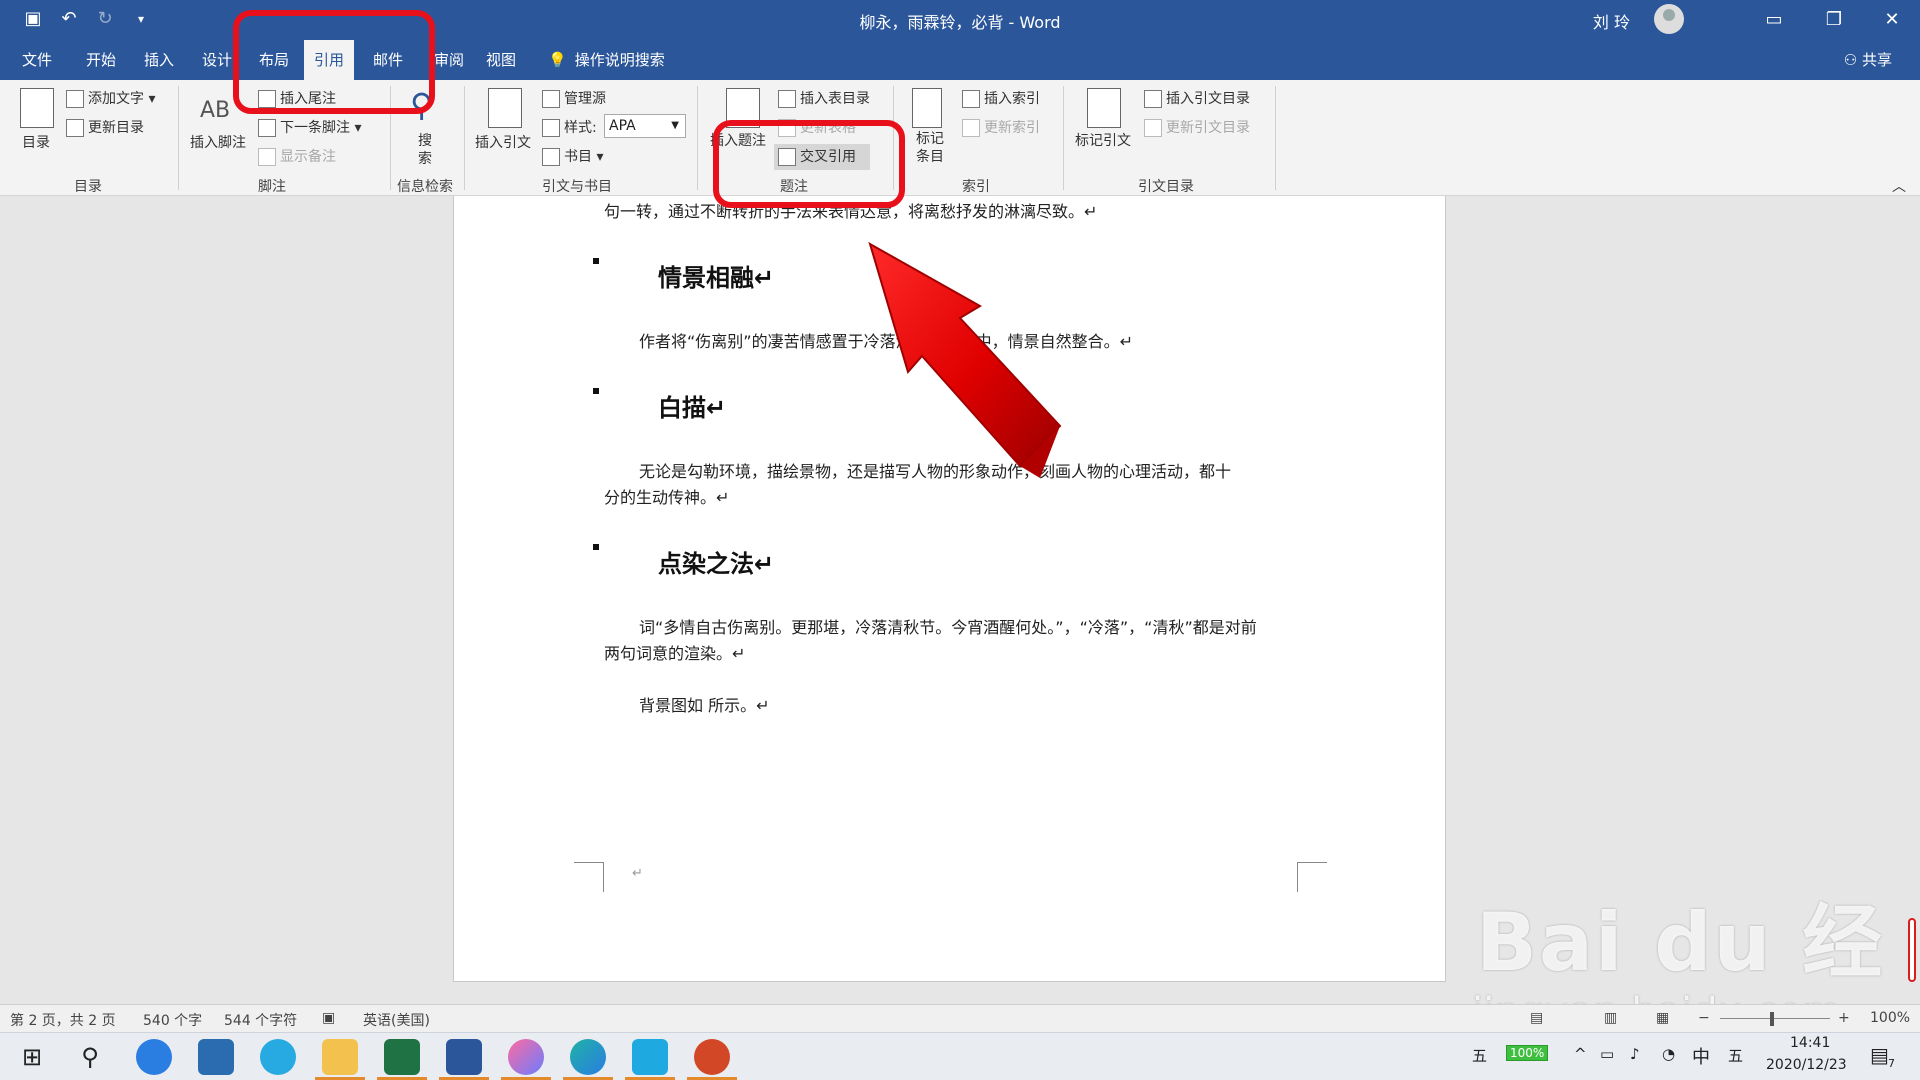 The height and width of the screenshot is (1080, 1920). What do you see at coordinates (976, 187) in the screenshot?
I see `group-index: 索引` at bounding box center [976, 187].